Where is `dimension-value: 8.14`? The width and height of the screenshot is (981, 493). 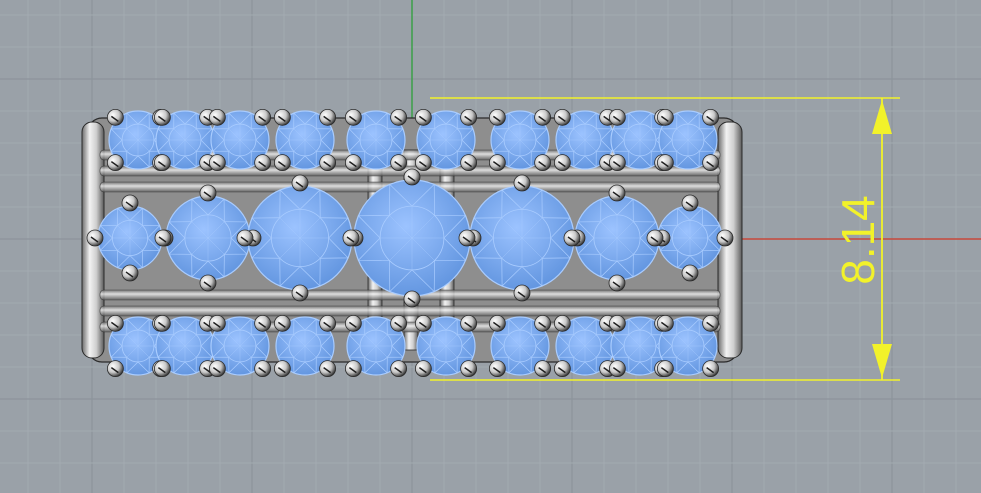
dimension-value: 8.14 is located at coordinates (858, 240).